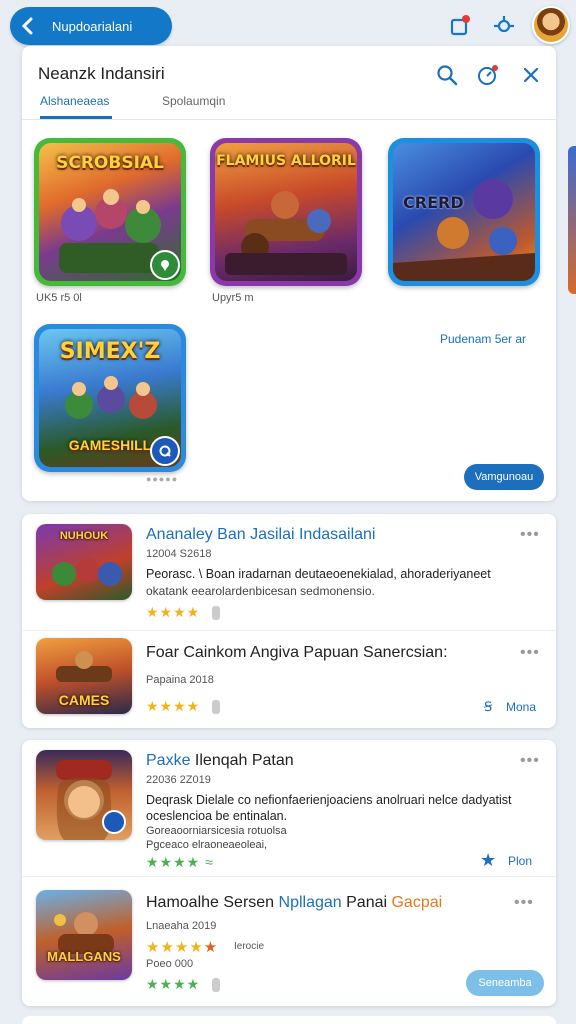  Describe the element at coordinates (110, 212) in the screenshot. I see `game-tile: SCROBSIAL` at that location.